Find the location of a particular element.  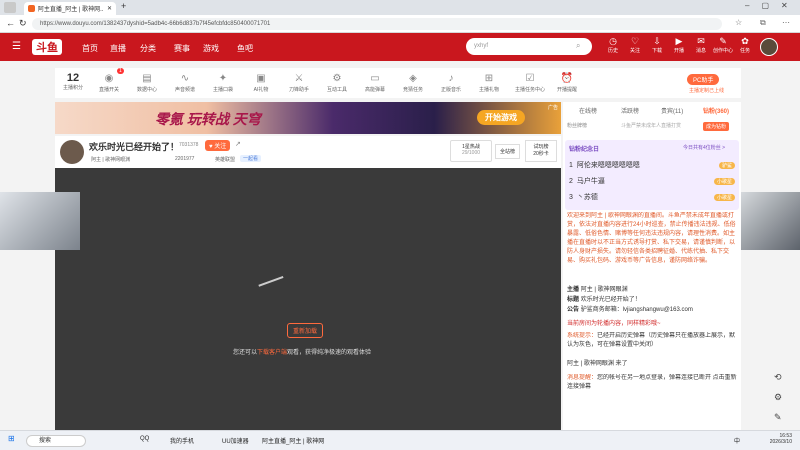

site-logo: 斗鱼 is located at coordinates (47, 47).